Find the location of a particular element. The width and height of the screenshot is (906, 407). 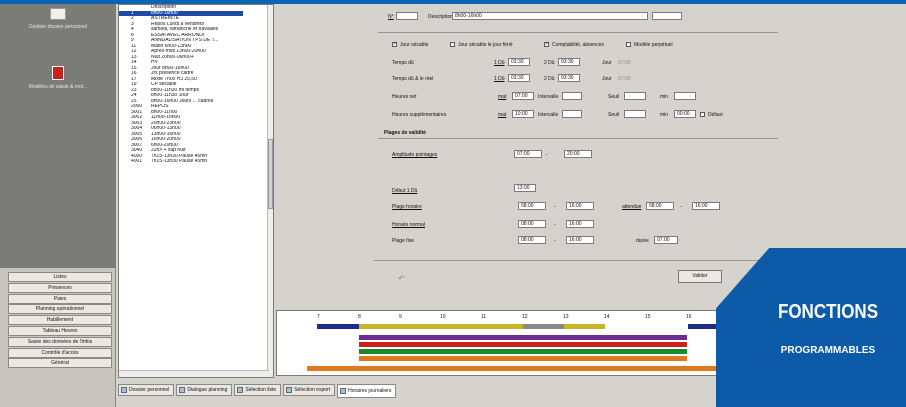

description-field: 8h00-16h00 is located at coordinates (550, 16).